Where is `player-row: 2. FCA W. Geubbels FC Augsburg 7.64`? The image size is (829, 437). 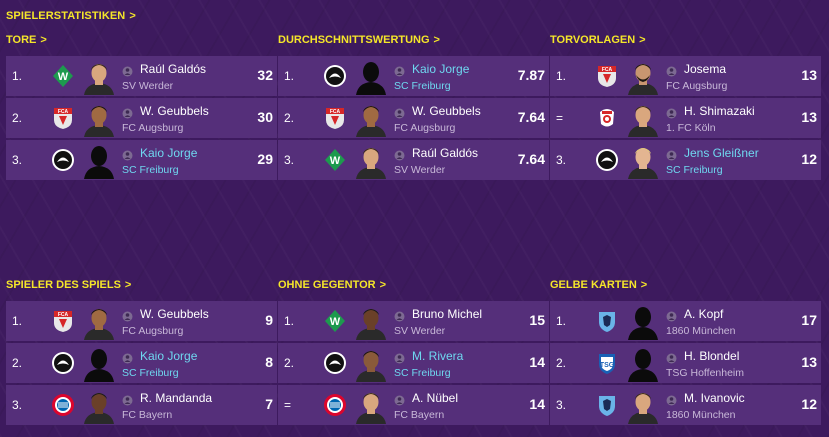 player-row: 2. FCA W. Geubbels FC Augsburg 7.64 is located at coordinates (413, 118).